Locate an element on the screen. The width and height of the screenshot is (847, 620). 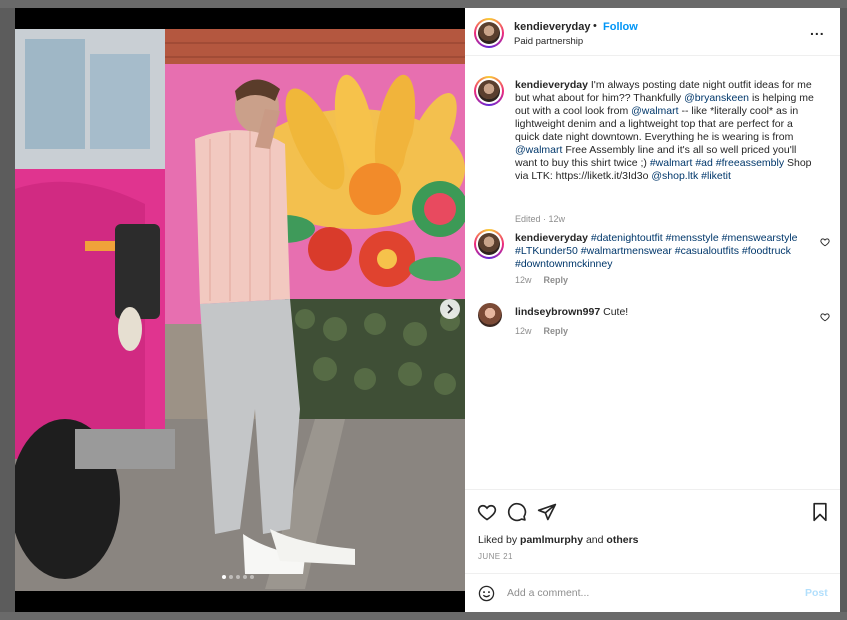
comment-input is located at coordinates (647, 593).